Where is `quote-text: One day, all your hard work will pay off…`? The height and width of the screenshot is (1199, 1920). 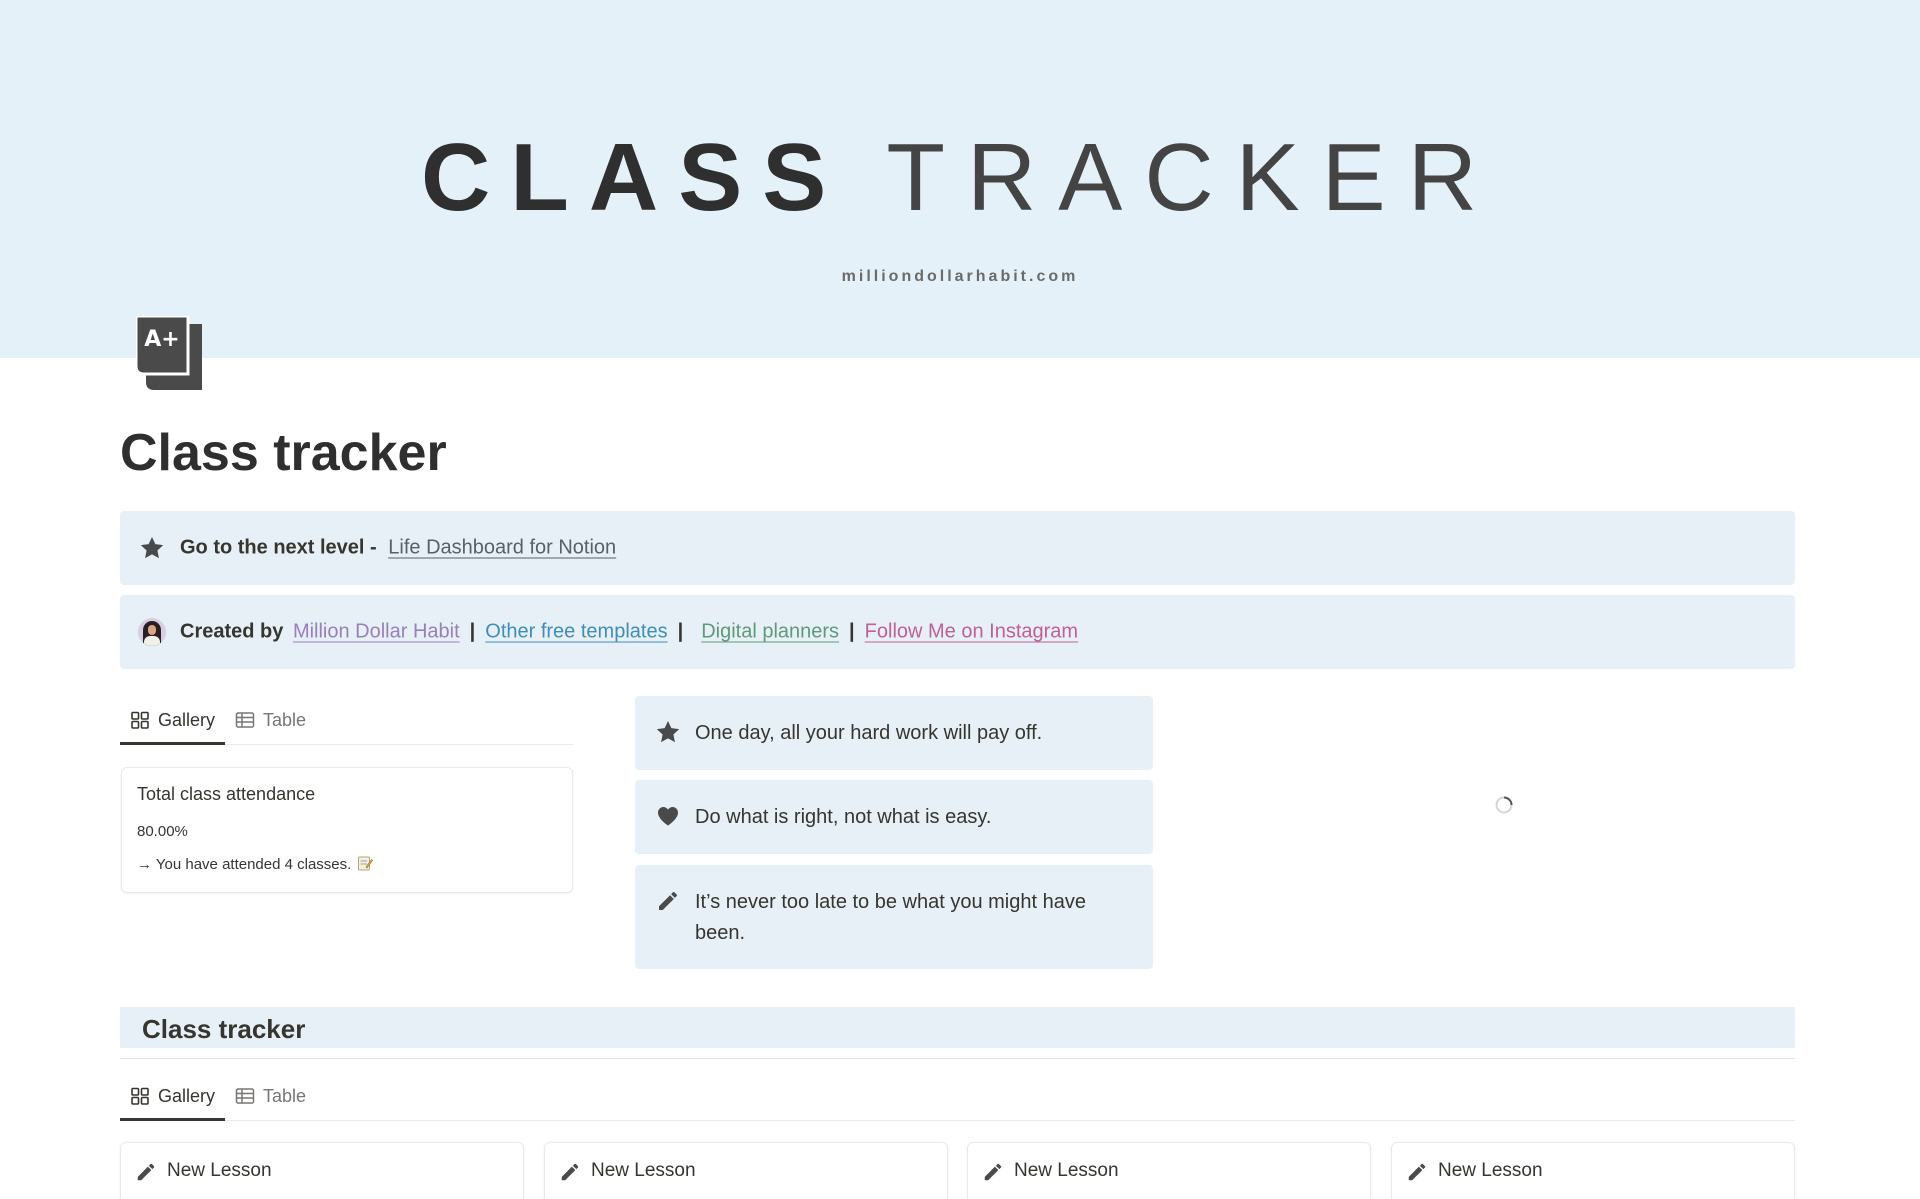
quote-text: One day, all your hard work will pay off… is located at coordinates (869, 733).